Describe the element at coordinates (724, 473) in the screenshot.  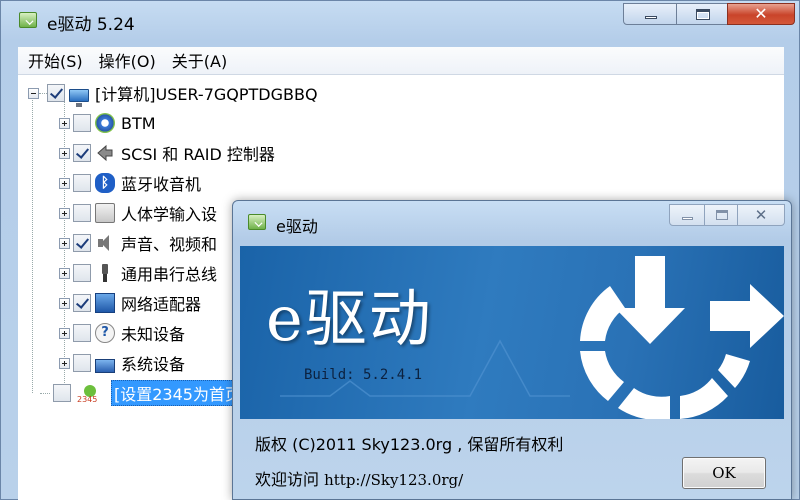
I see `ok-button: OK` at that location.